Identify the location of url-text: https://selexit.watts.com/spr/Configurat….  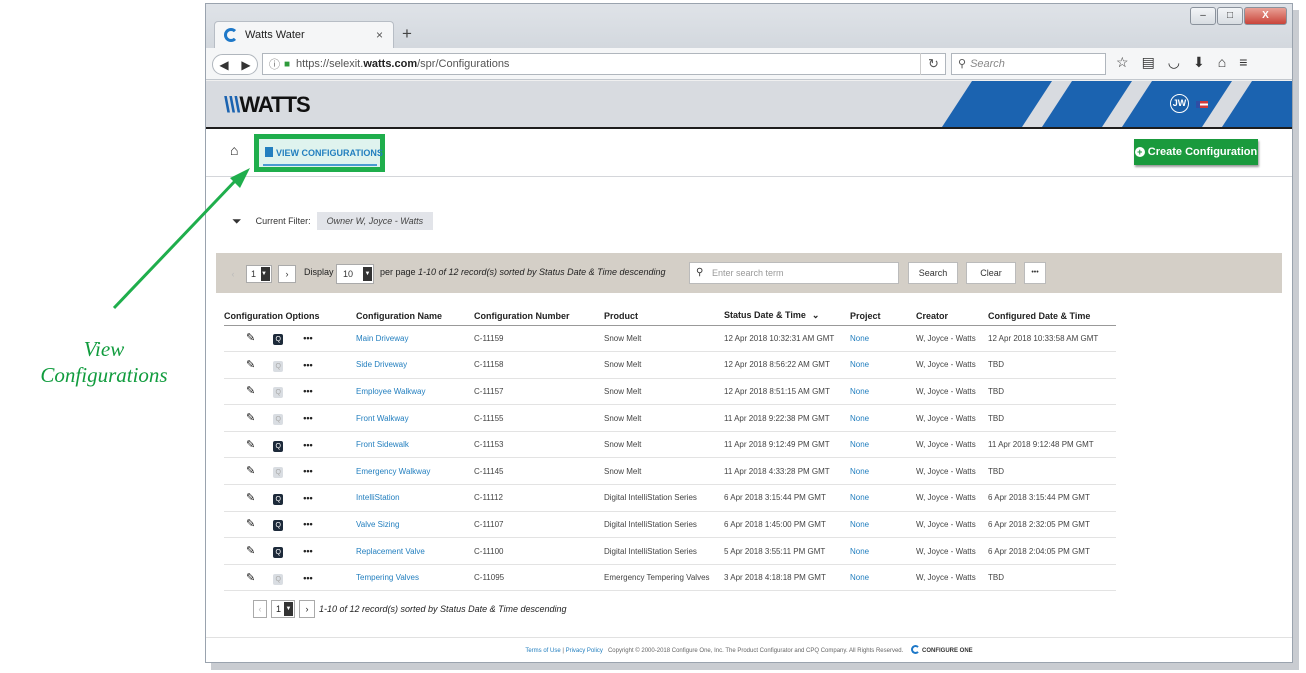
(402, 64).